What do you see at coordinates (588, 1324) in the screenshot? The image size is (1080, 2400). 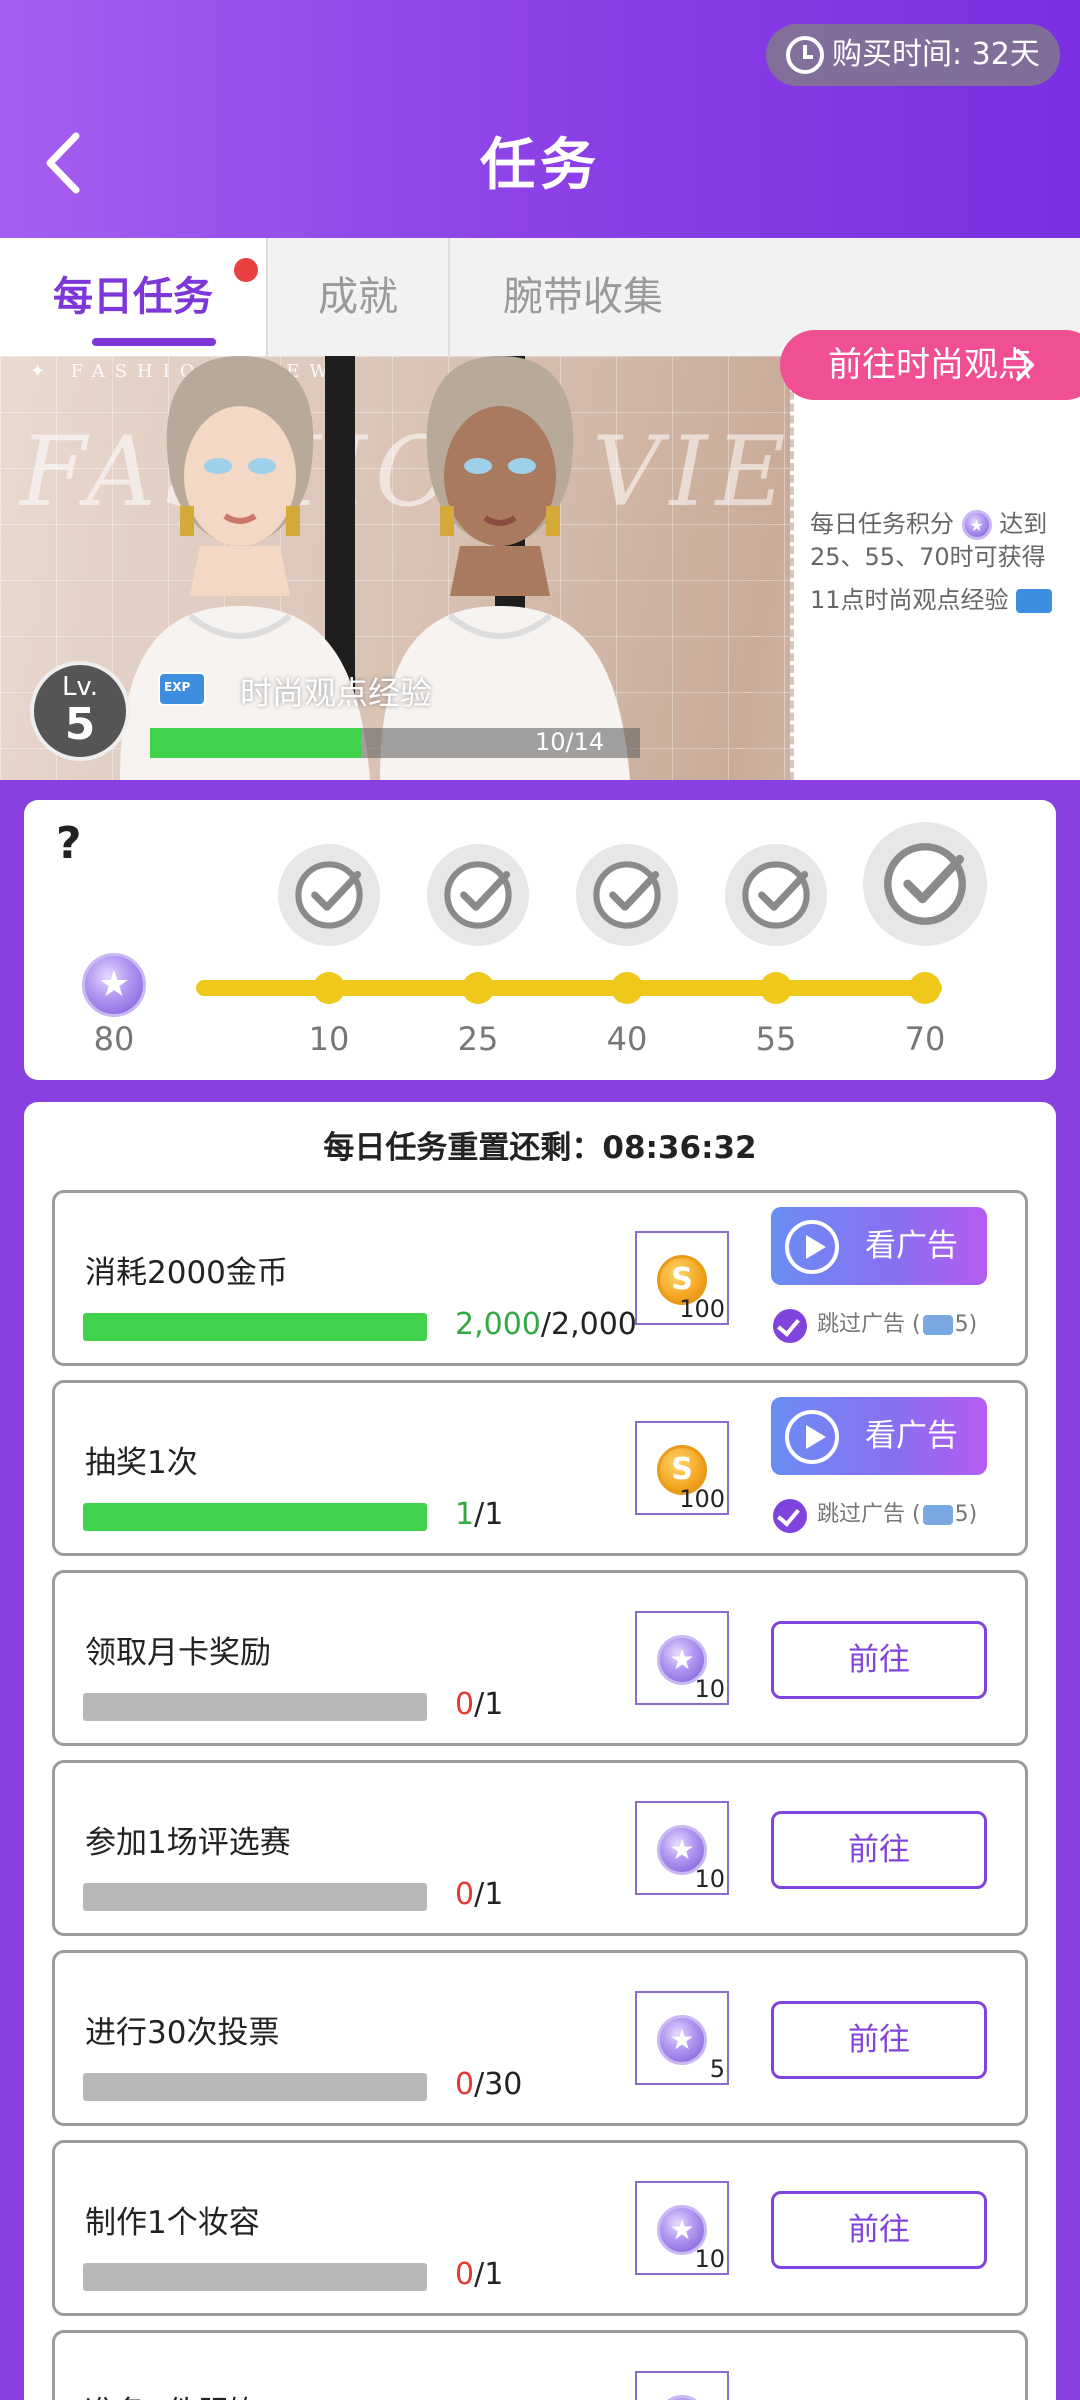 I see `task-progress-total: /2,000` at bounding box center [588, 1324].